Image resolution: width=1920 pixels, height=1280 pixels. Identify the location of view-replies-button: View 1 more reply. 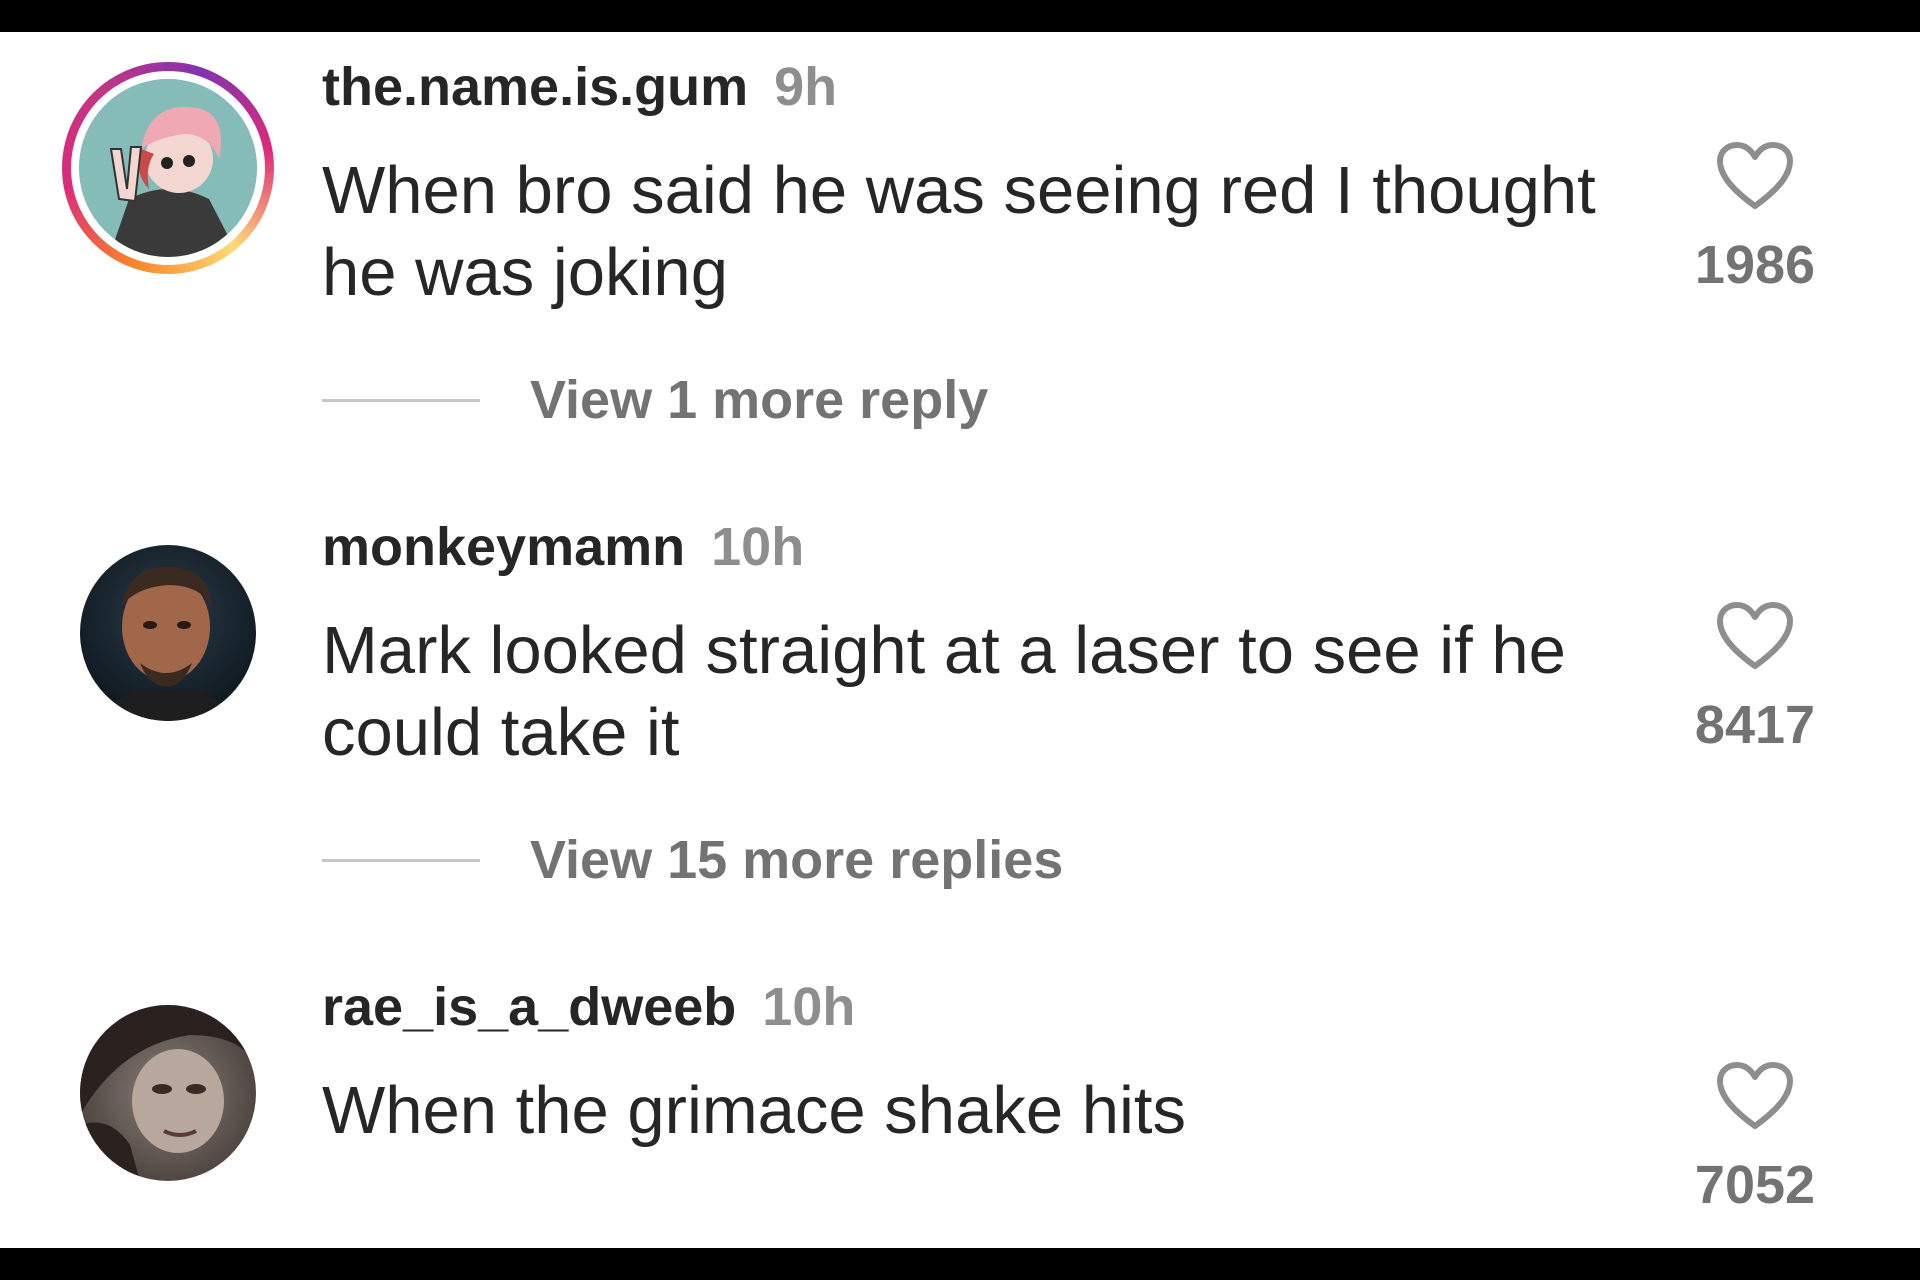
(655, 400).